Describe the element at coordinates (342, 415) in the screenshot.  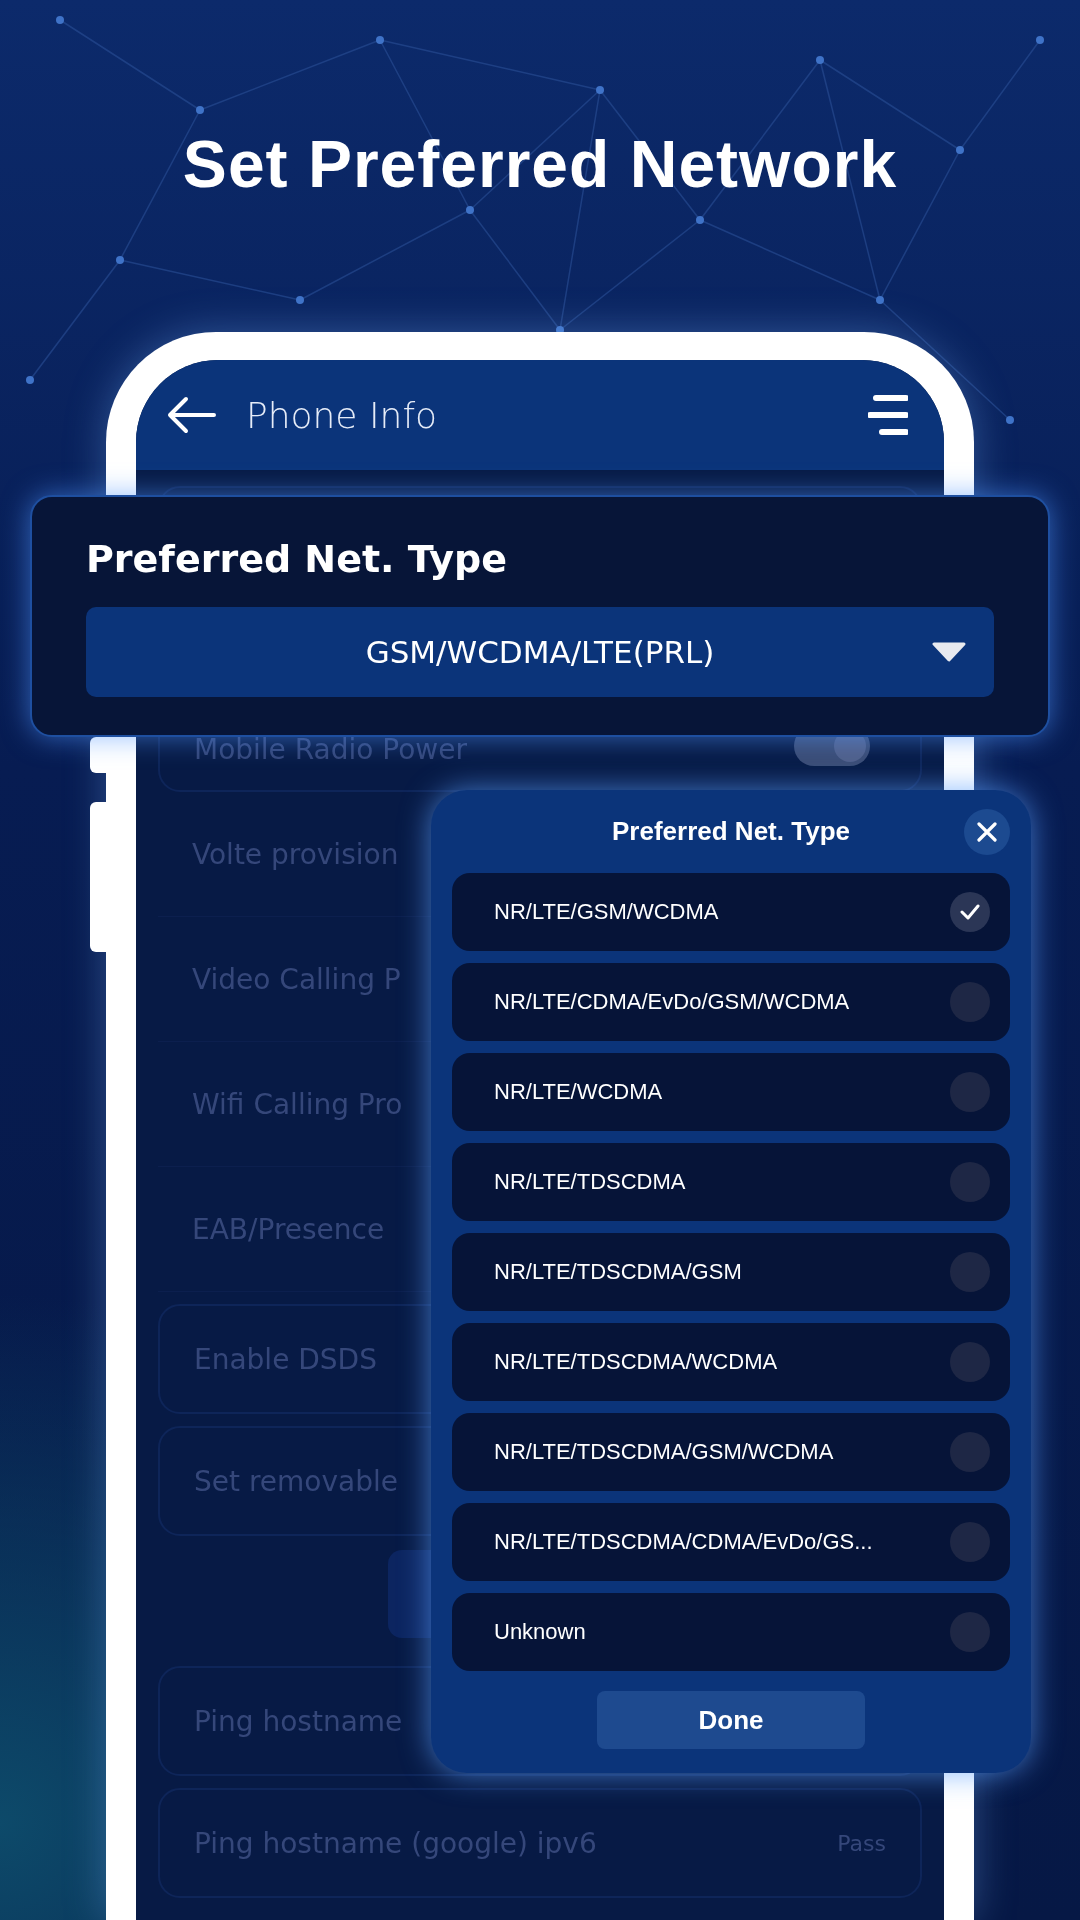
I see `screen-title: Phone Info` at that location.